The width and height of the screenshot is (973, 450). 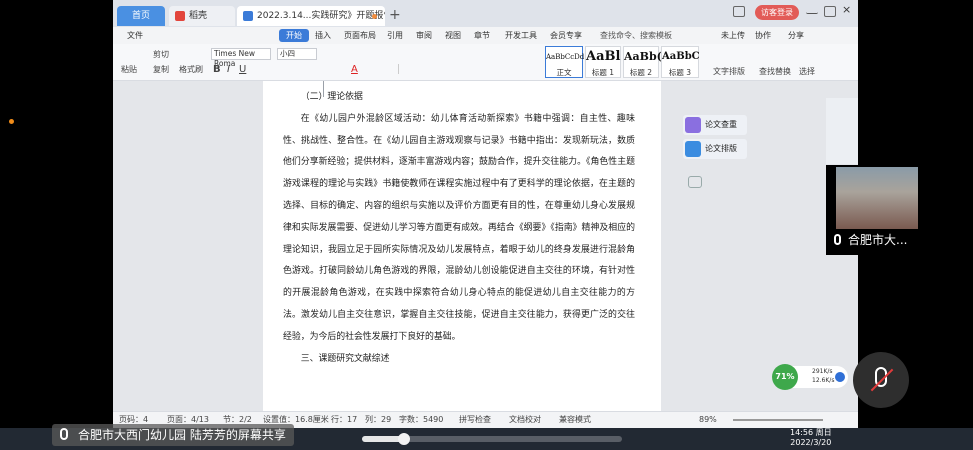 What do you see at coordinates (739, 11) in the screenshot?
I see `layout-icon` at bounding box center [739, 11].